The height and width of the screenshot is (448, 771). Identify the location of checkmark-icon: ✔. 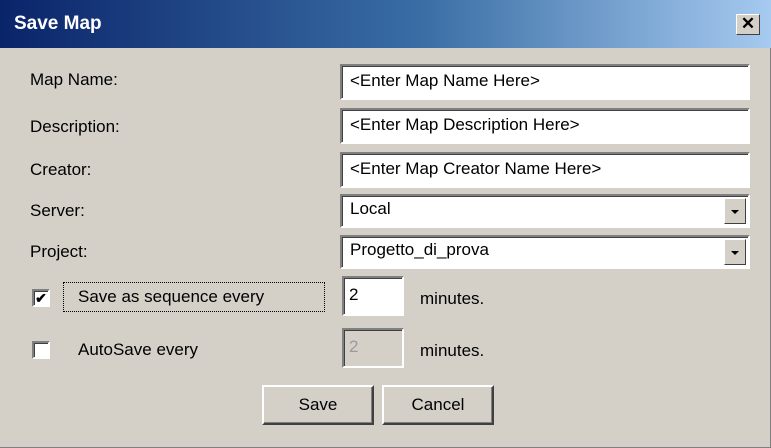
(41, 298).